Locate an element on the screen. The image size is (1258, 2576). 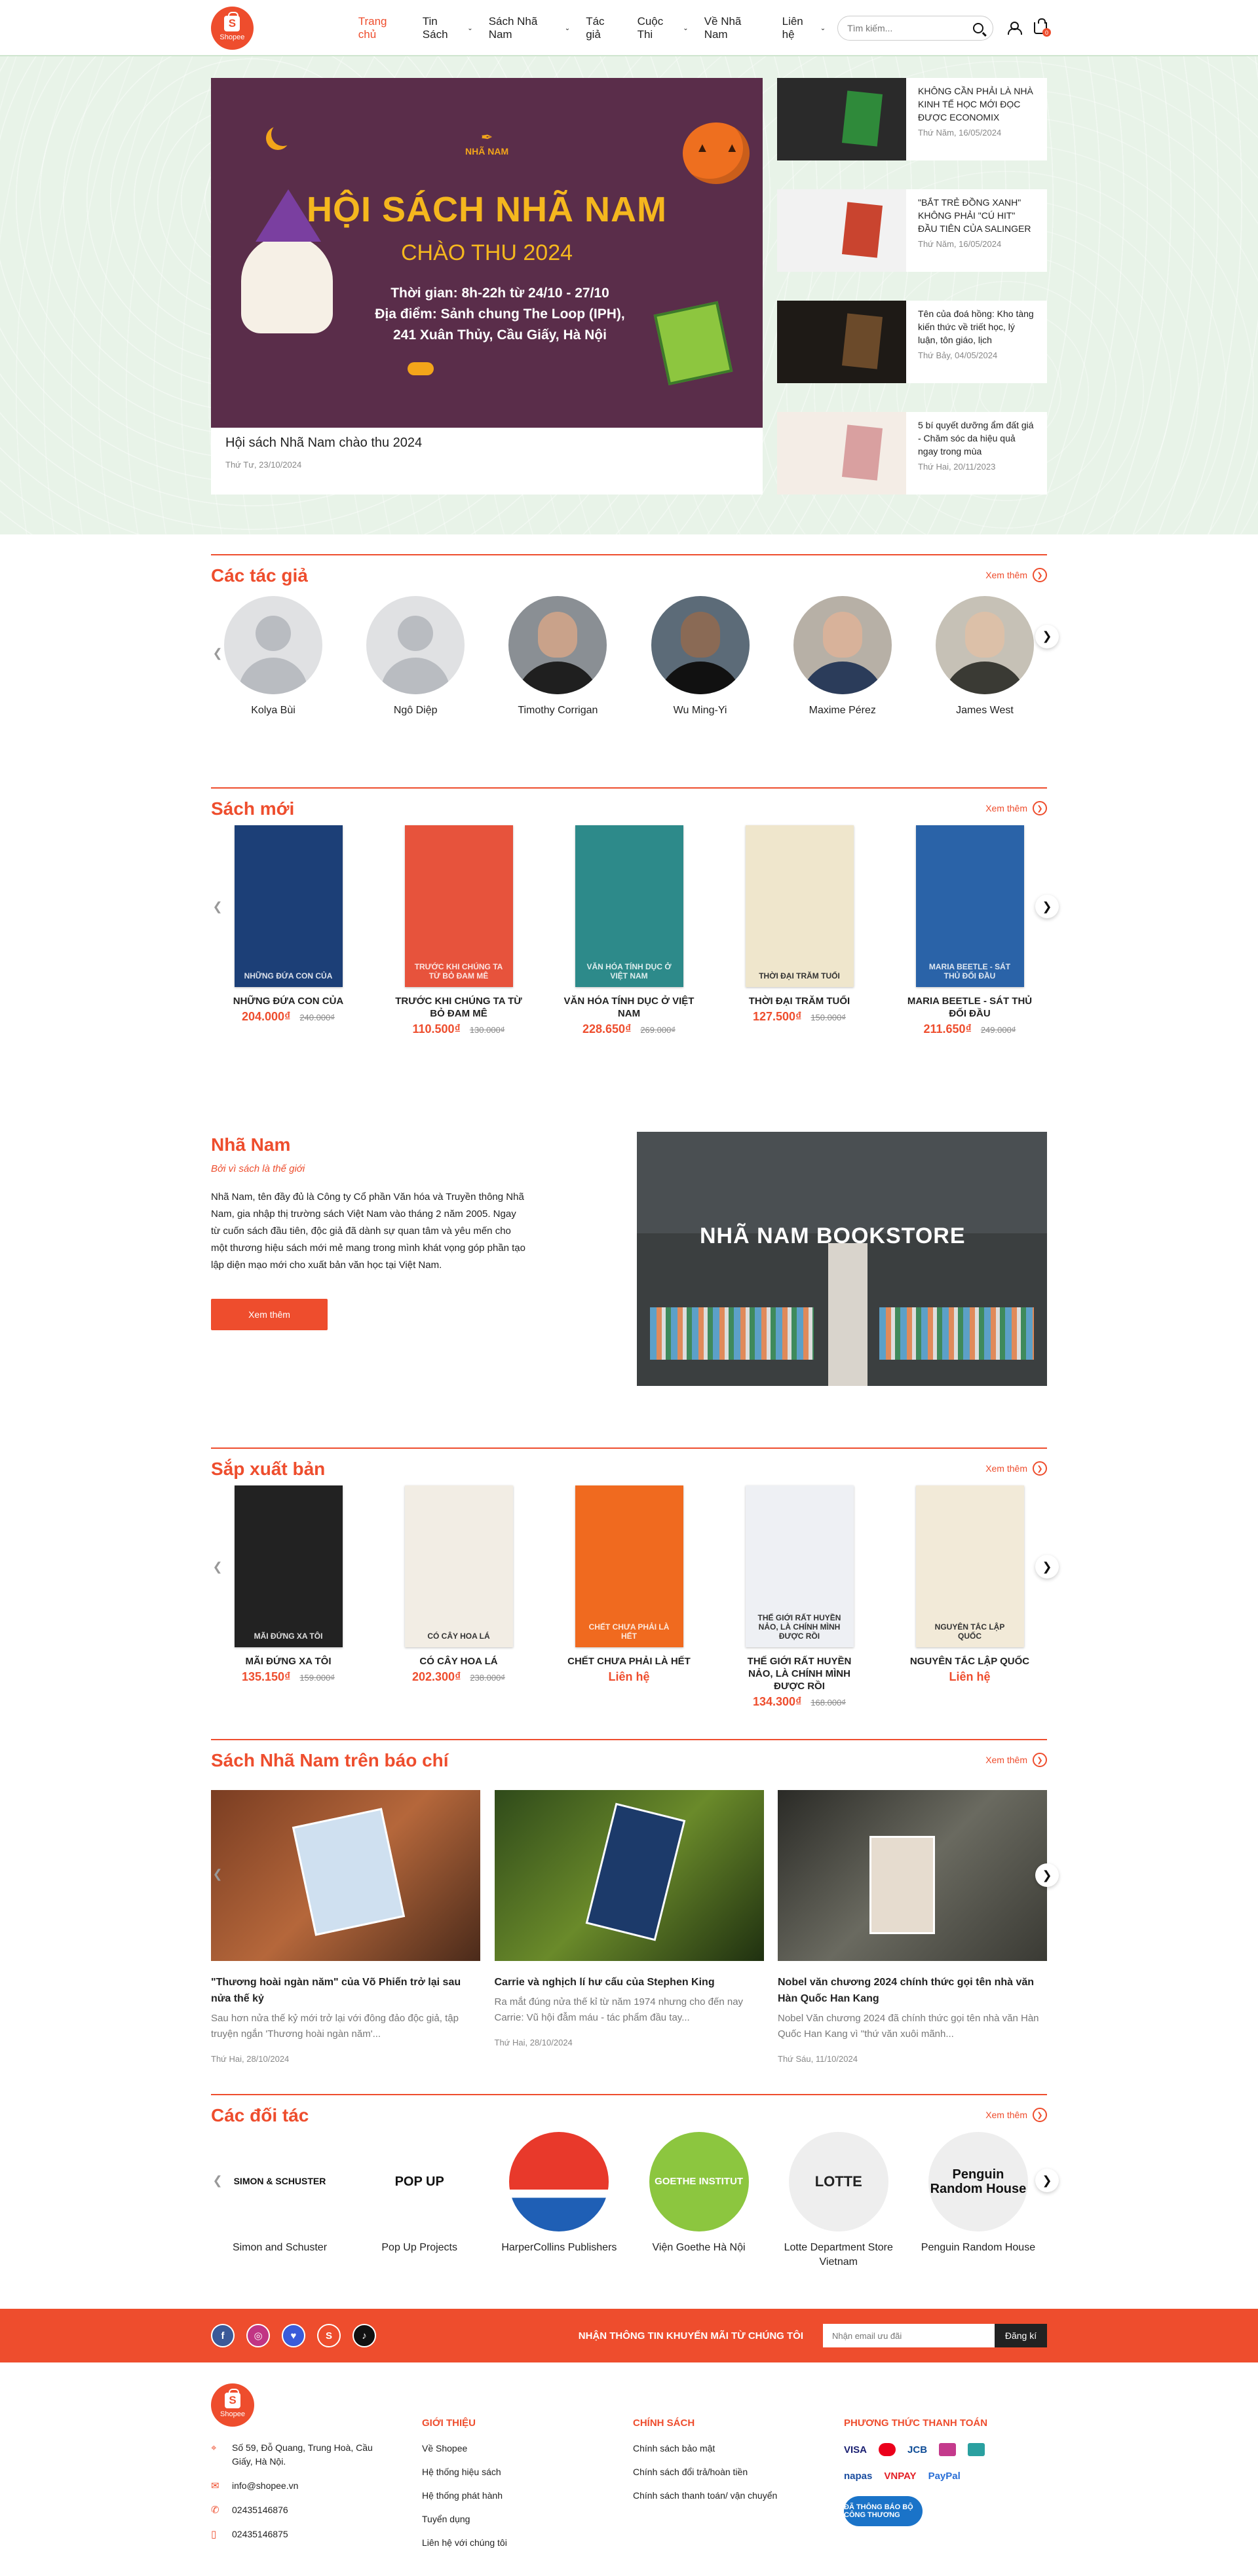
footer-email: ✉ info@shopee.vn is located at coordinates (316, 2486).